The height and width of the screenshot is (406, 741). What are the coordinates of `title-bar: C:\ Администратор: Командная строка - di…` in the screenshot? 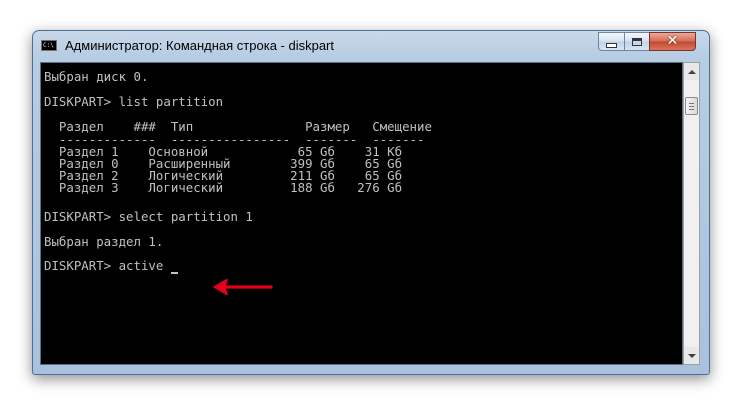 It's located at (371, 45).